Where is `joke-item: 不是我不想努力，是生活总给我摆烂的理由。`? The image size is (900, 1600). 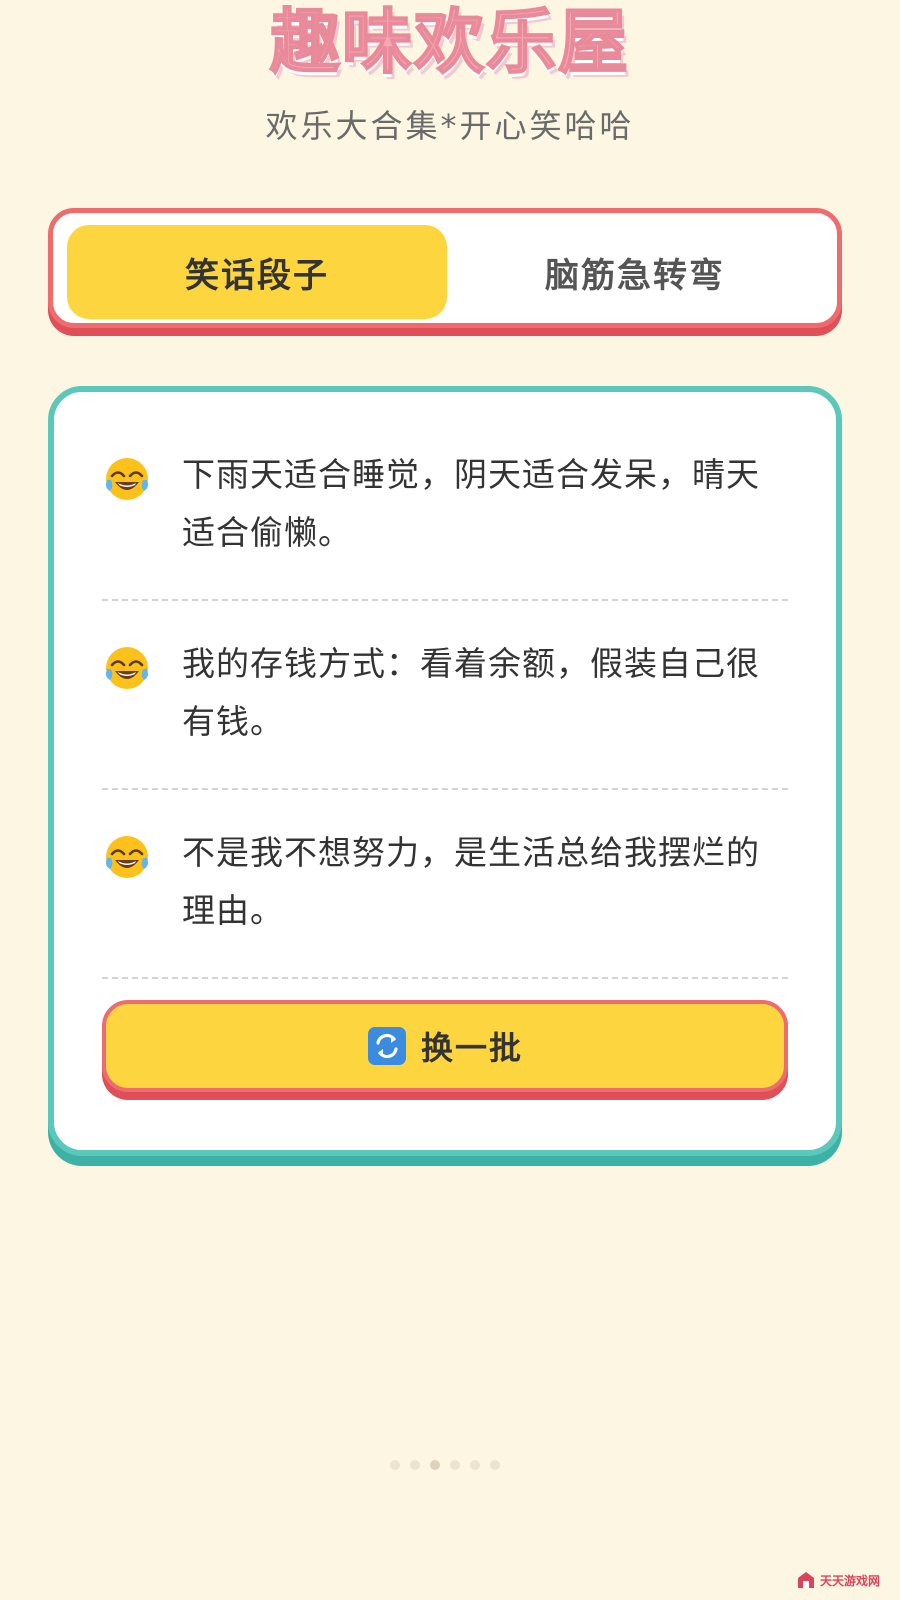
joke-item: 不是我不想努力，是生活总给我摆烂的理由。 is located at coordinates (445, 884).